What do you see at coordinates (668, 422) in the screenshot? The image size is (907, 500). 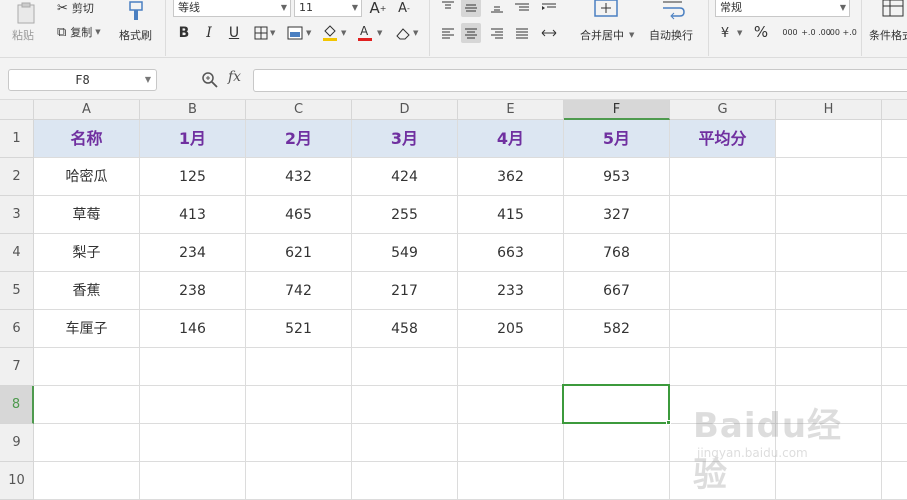 I see `fill-handle` at bounding box center [668, 422].